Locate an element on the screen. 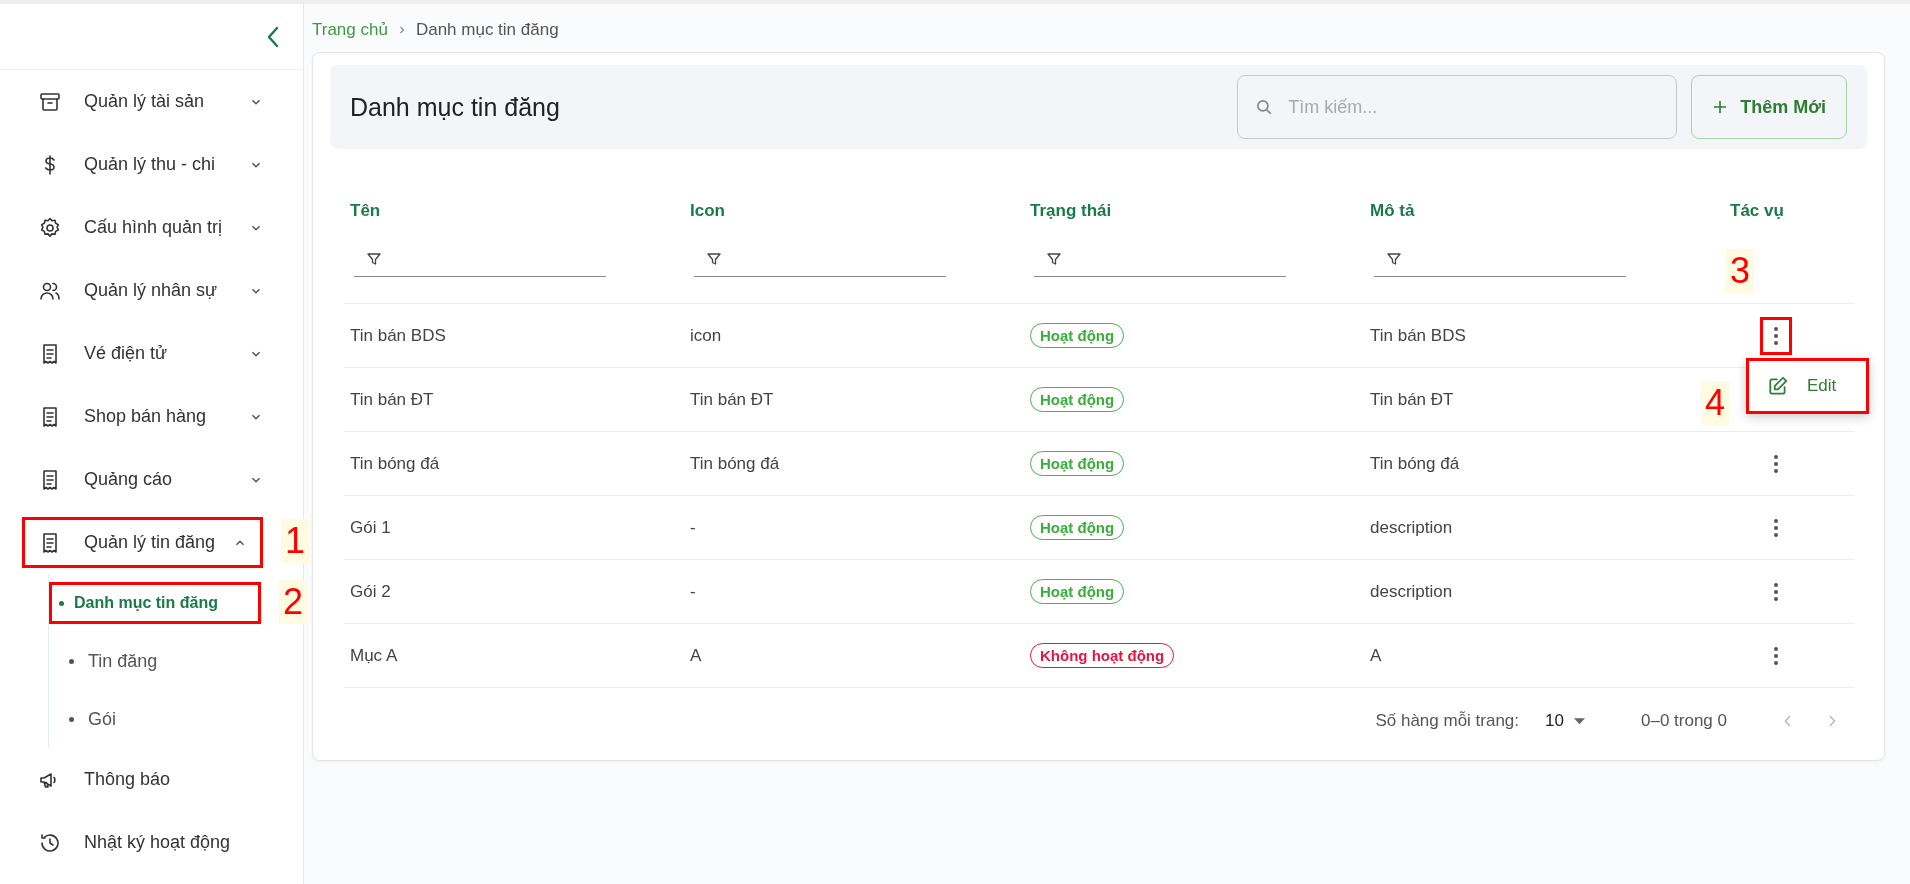 This screenshot has height=884, width=1910. submenu-item: Tin đăng is located at coordinates (176, 661).